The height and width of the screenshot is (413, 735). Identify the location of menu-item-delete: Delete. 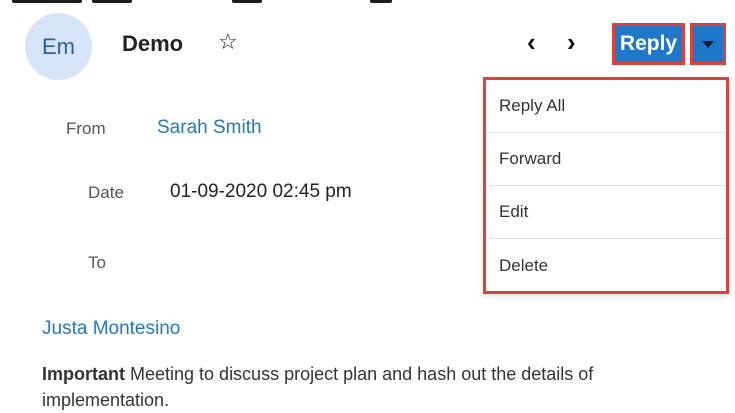
(606, 265).